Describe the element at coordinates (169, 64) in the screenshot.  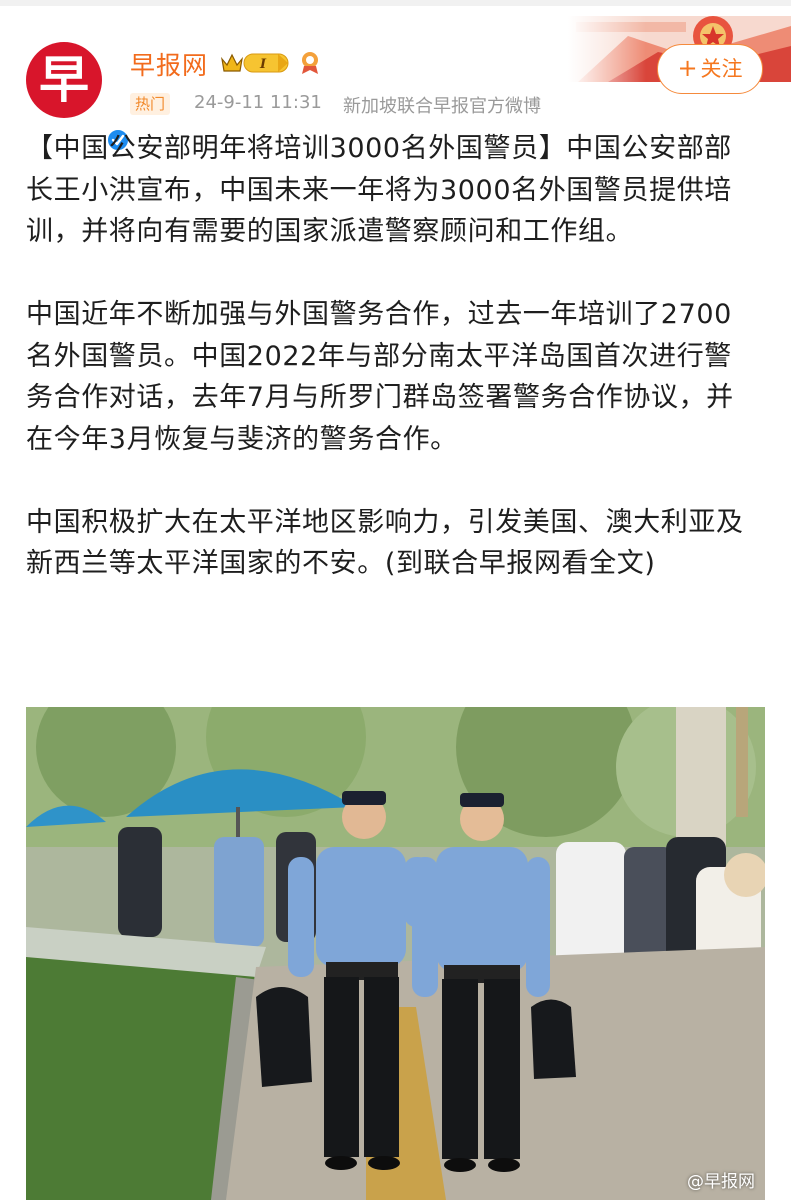
I see `author-name: 早报网` at that location.